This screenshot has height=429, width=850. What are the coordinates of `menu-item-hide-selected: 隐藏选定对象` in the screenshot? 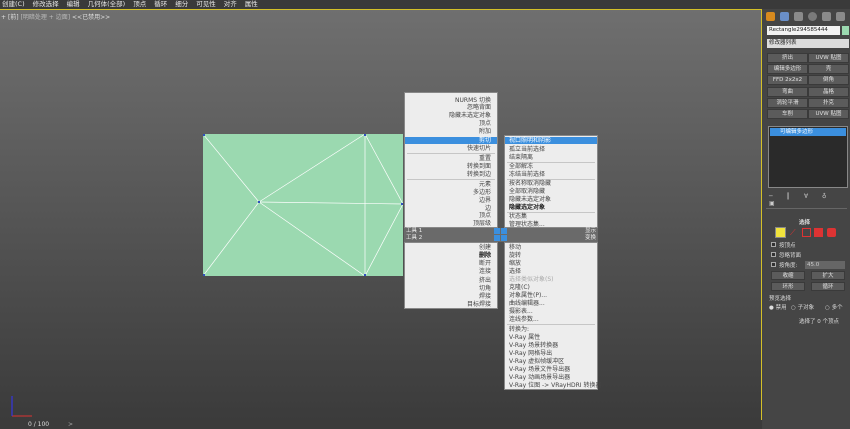 It's located at (527, 207).